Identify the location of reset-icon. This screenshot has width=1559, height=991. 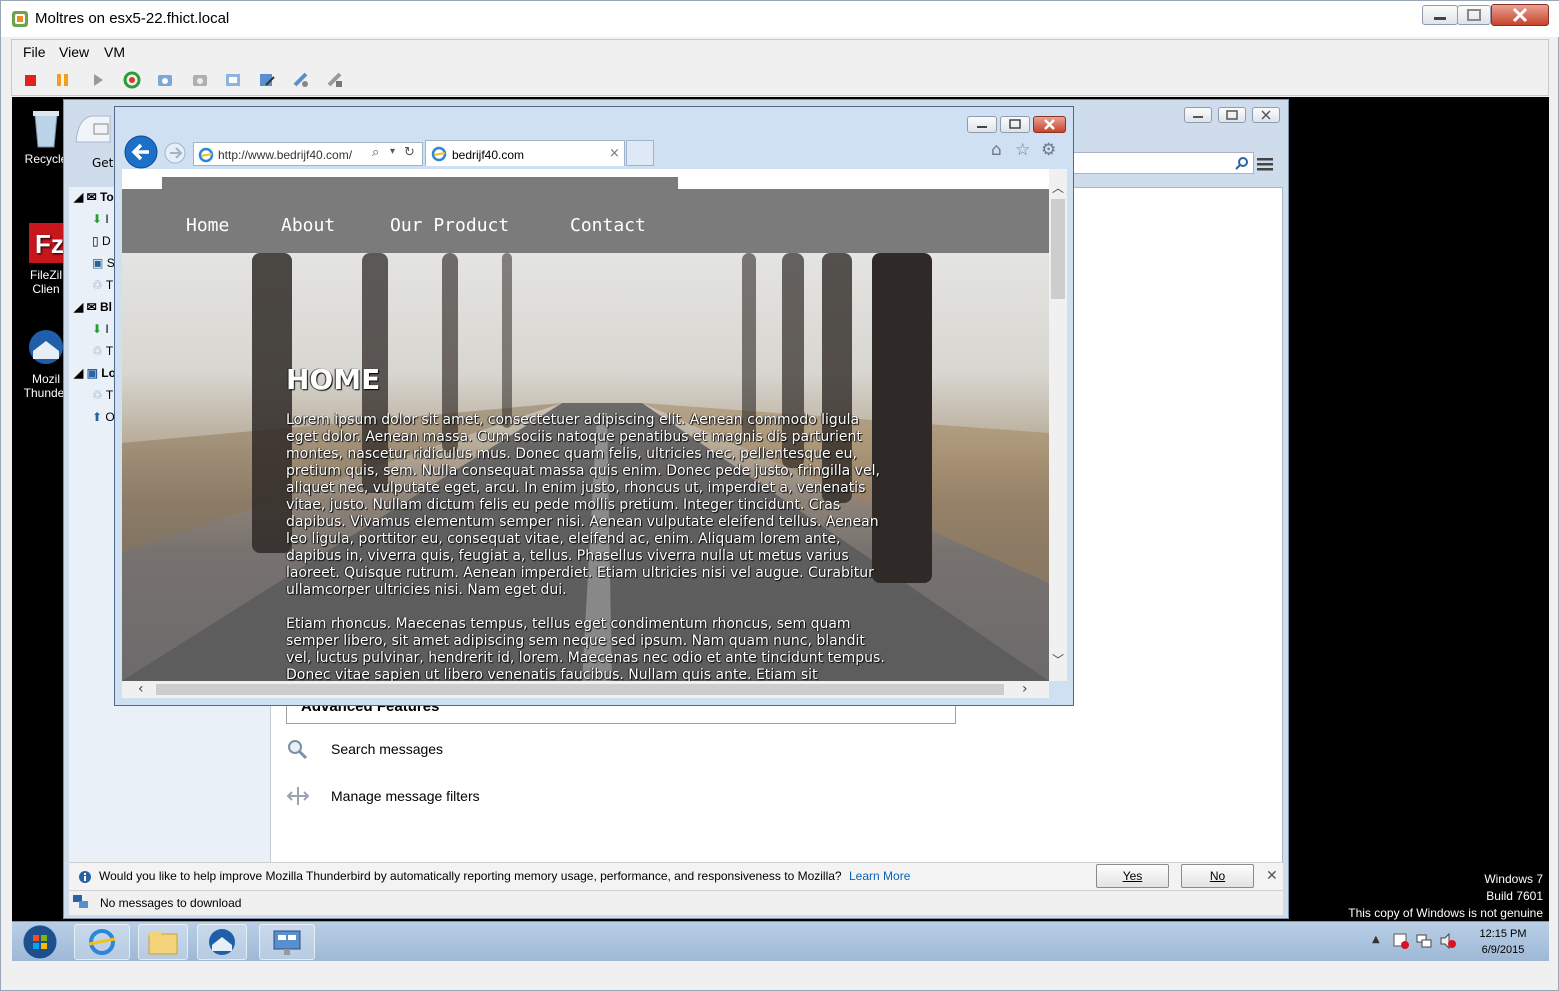
(132, 80).